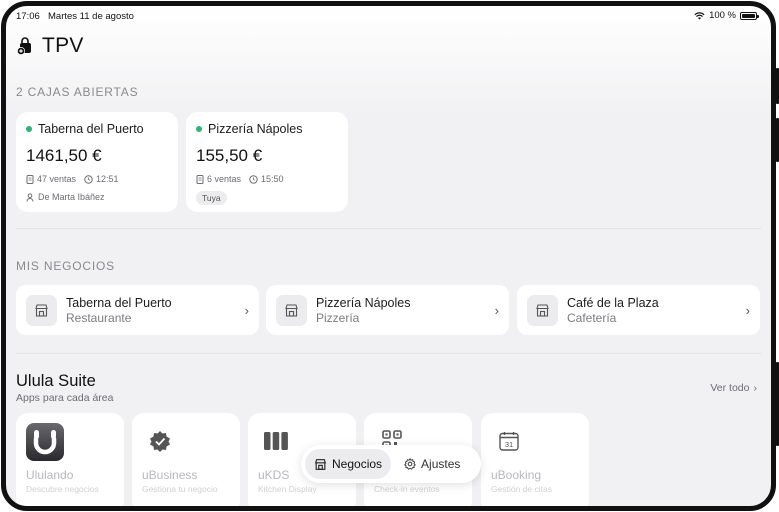 This screenshot has width=779, height=512. I want to click on business-row: Pizzería Nápoles Pizzería ›, so click(387, 310).